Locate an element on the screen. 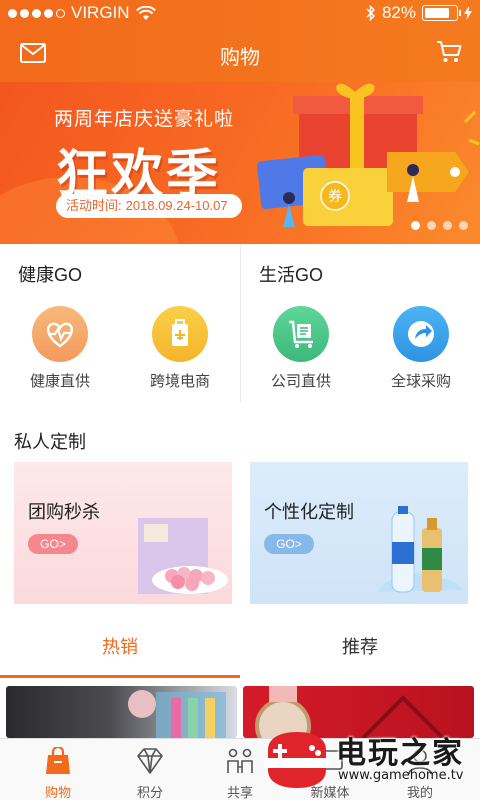  personalized-product-image is located at coordinates (420, 549).